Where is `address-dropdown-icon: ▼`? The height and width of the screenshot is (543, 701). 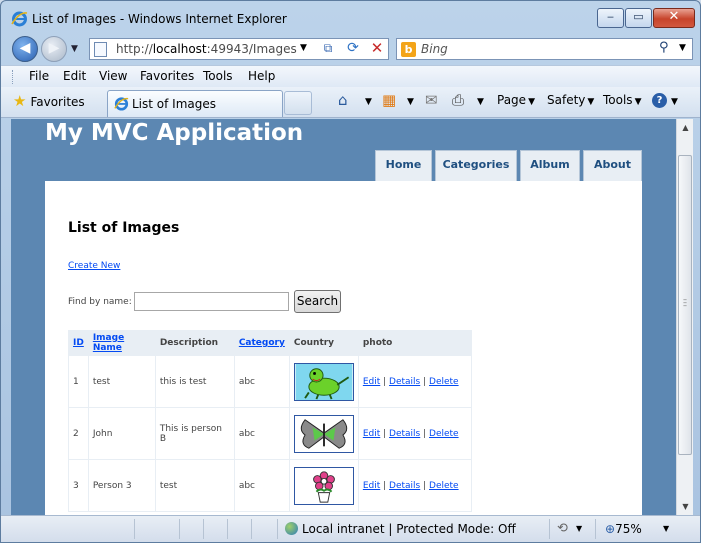 address-dropdown-icon: ▼ is located at coordinates (303, 48).